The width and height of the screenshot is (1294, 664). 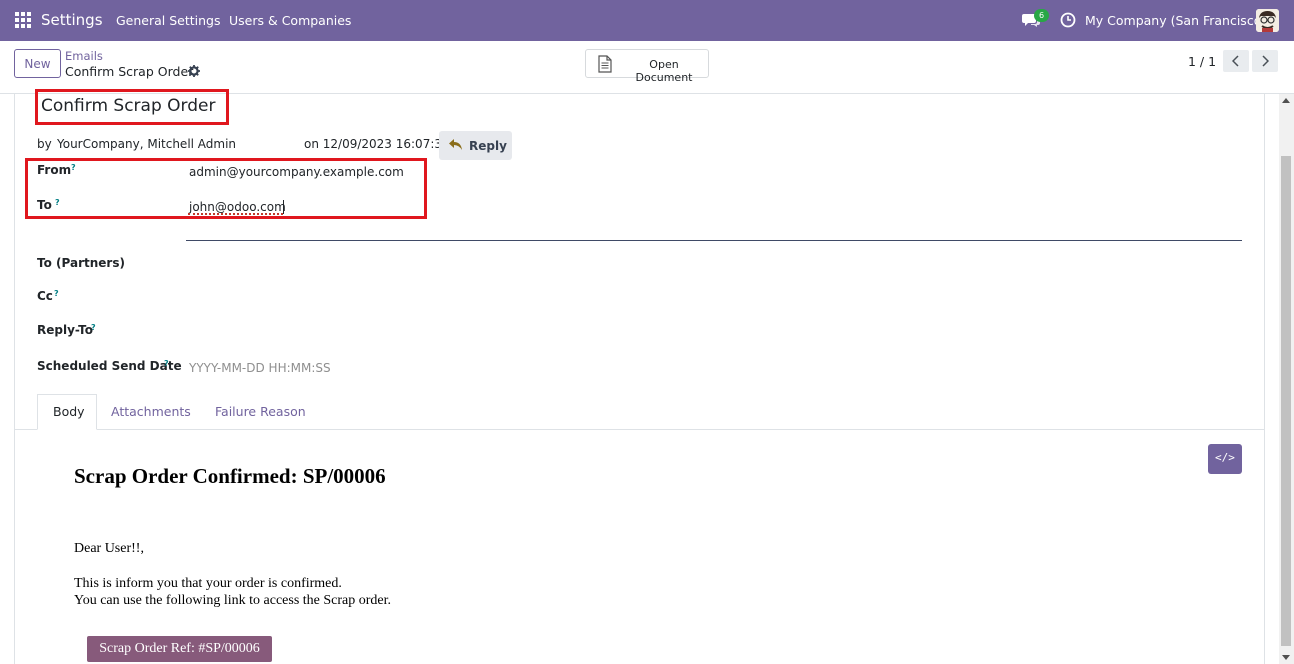 I want to click on user-avatar, so click(x=1267, y=20).